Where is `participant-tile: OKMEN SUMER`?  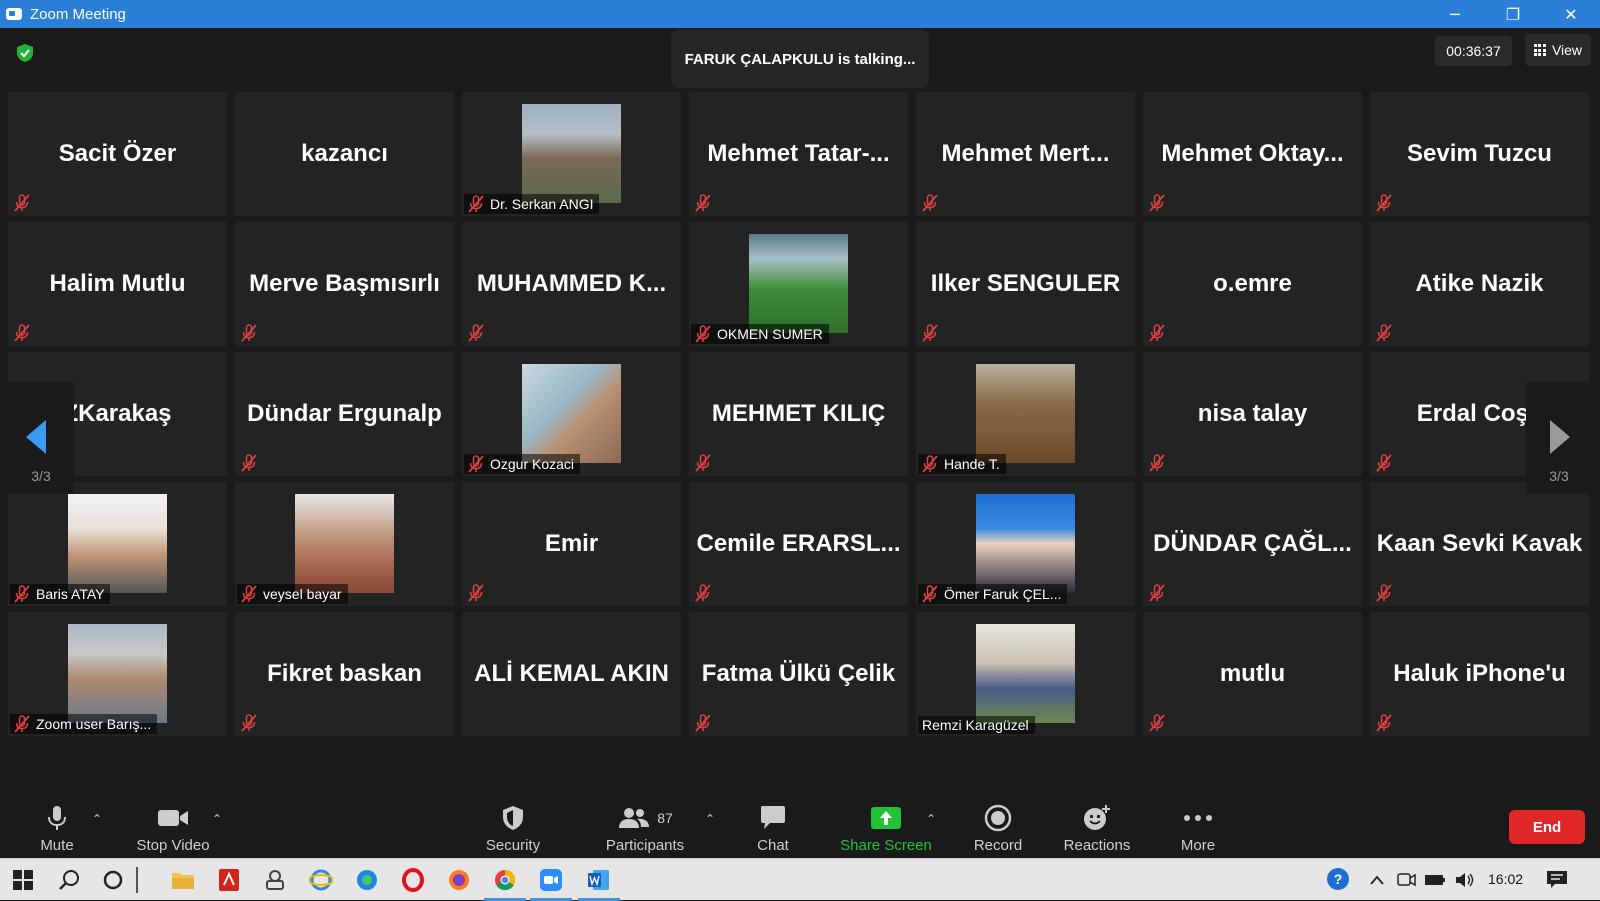
participant-tile: OKMEN SUMER is located at coordinates (798, 284).